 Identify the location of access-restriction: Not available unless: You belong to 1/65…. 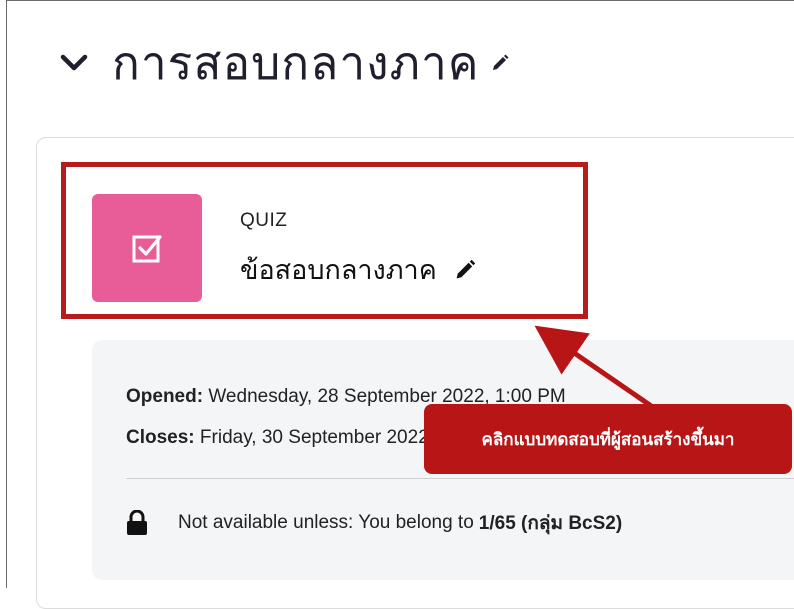
(374, 523).